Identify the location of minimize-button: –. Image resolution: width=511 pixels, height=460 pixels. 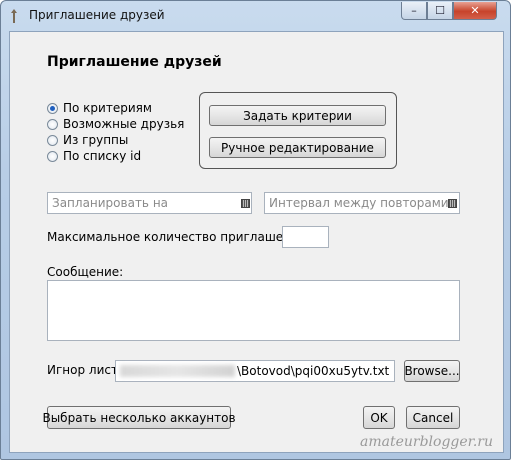
(414, 11).